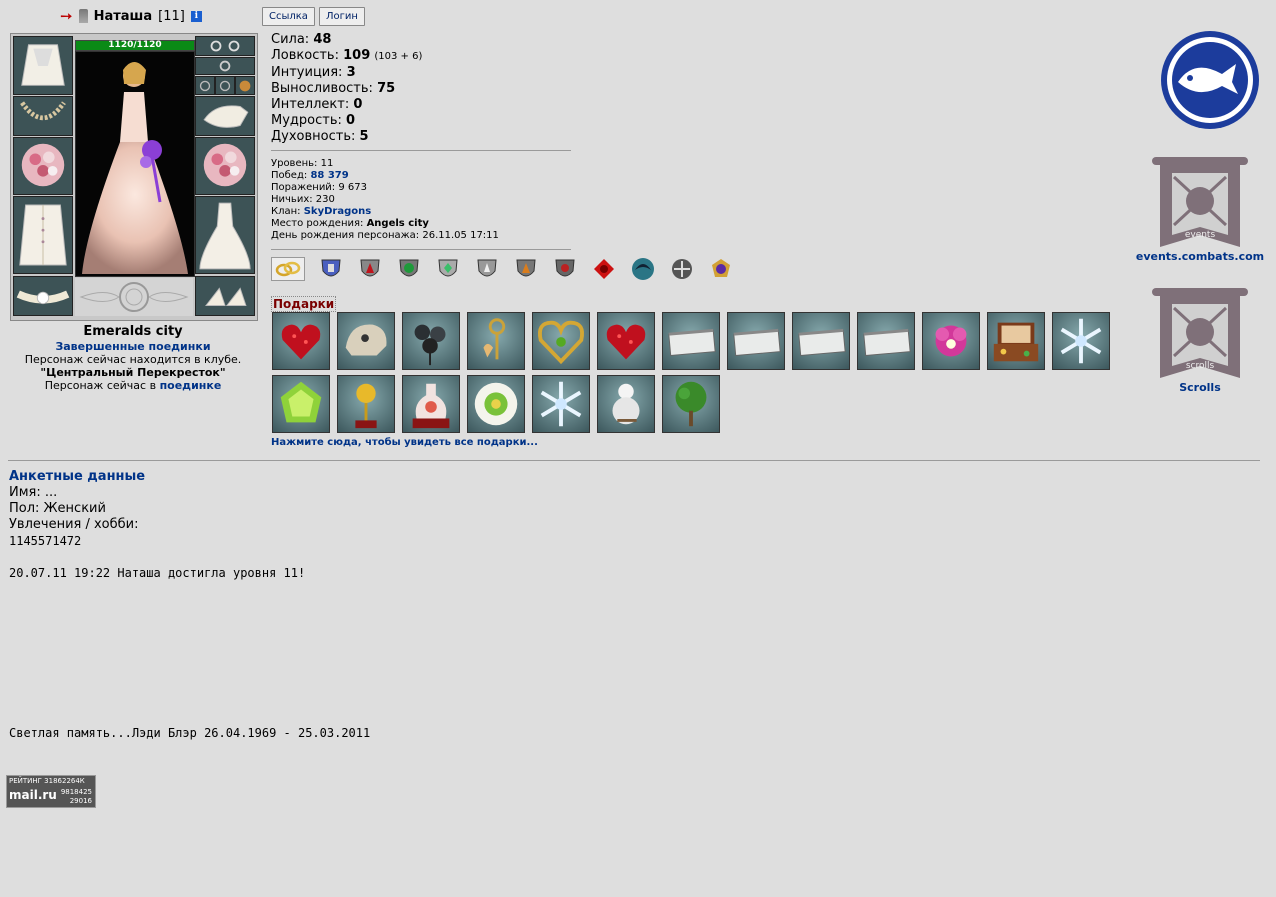 This screenshot has width=1276, height=897. What do you see at coordinates (496, 404) in the screenshot?
I see `plate-gift-icon` at bounding box center [496, 404].